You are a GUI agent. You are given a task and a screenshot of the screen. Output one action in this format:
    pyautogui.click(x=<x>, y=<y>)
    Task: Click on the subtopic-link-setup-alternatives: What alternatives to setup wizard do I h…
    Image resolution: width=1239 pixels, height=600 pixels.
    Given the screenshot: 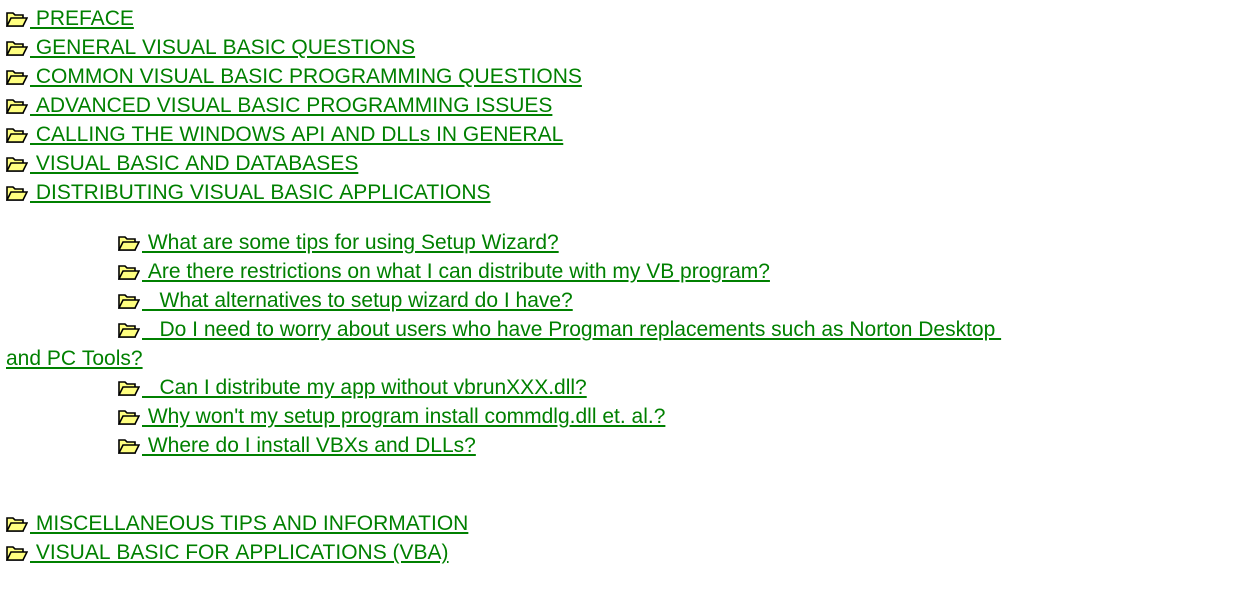 What is the action you would take?
    pyautogui.click(x=357, y=300)
    